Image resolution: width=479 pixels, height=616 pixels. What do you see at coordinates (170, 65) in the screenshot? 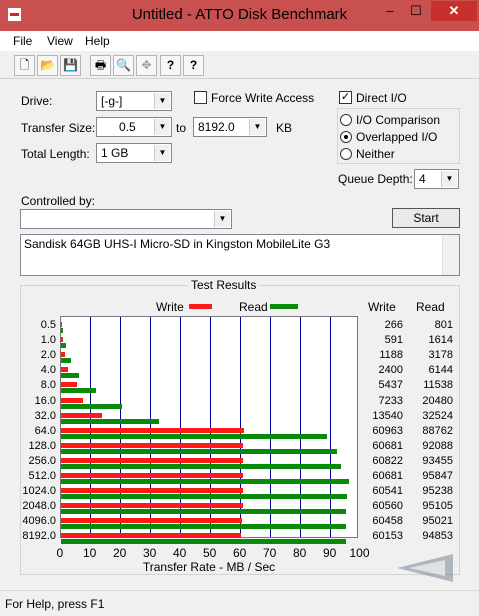
I see `help-icon: ?` at bounding box center [170, 65].